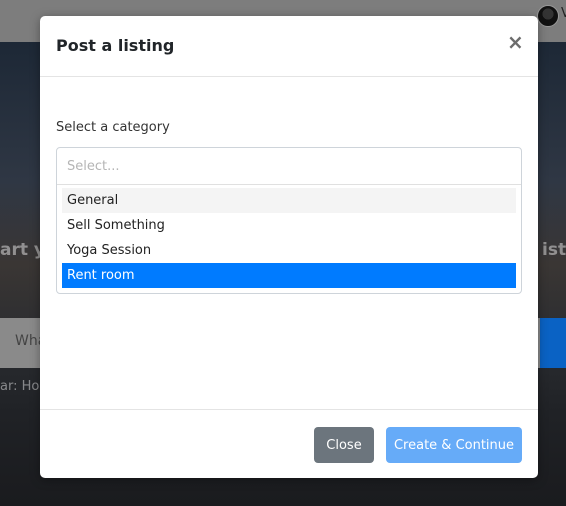  Describe the element at coordinates (554, 250) in the screenshot. I see `hero-text-right: isti` at that location.